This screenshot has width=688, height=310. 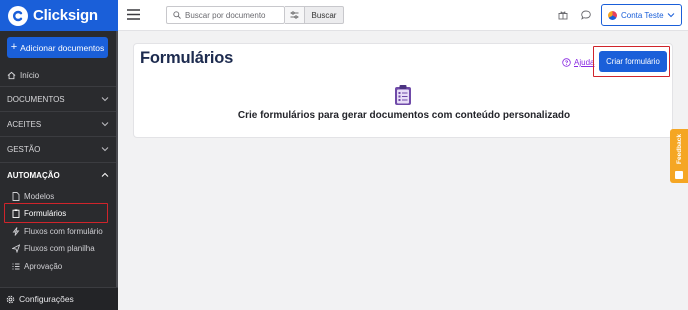 What do you see at coordinates (117, 159) in the screenshot?
I see `sidebar-scrollbar` at bounding box center [117, 159].